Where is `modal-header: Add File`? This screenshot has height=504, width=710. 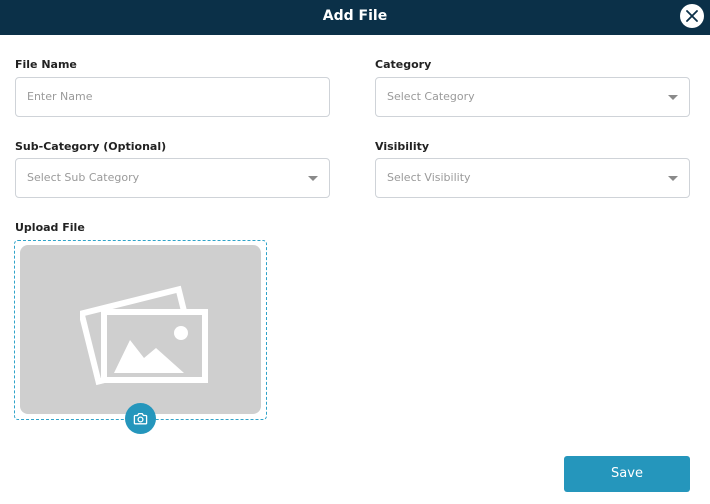
modal-header: Add File is located at coordinates (355, 17).